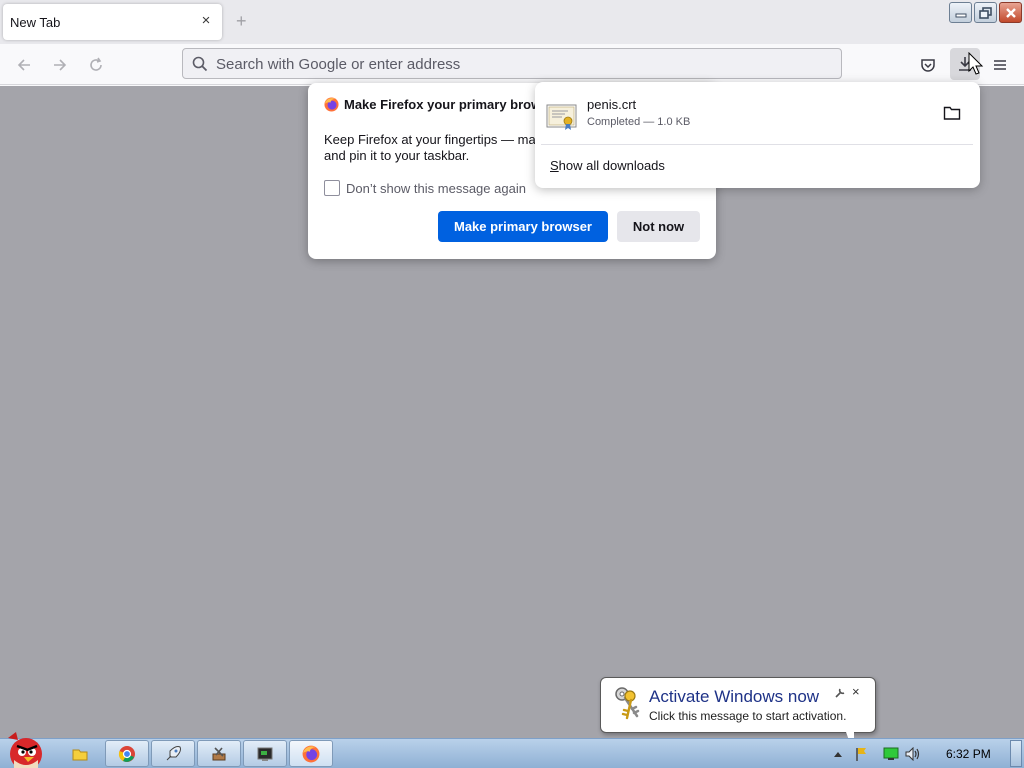 The height and width of the screenshot is (768, 1024). I want to click on address-bar: Search with Google or enter address, so click(512, 63).